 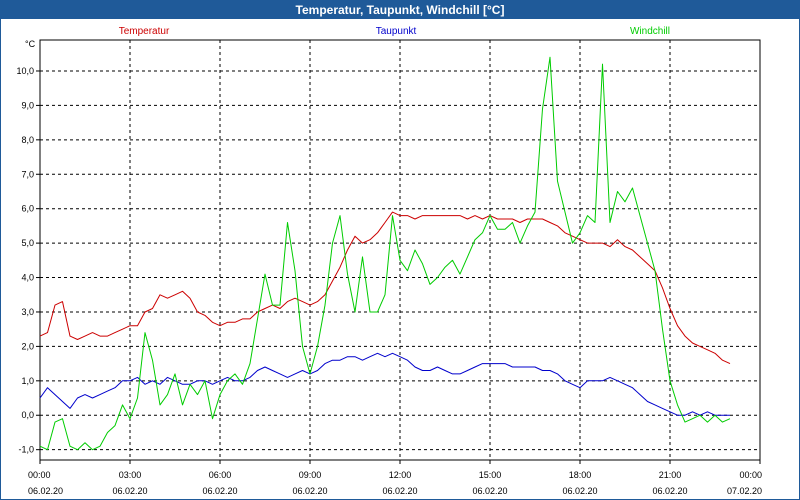 What do you see at coordinates (400, 475) in the screenshot?
I see `x-tick-time: 12:00` at bounding box center [400, 475].